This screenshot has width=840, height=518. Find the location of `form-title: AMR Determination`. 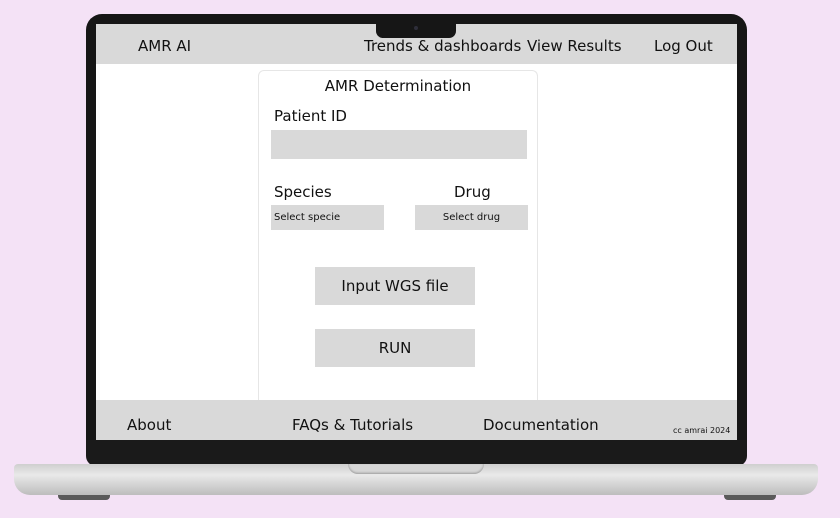

form-title: AMR Determination is located at coordinates (398, 86).